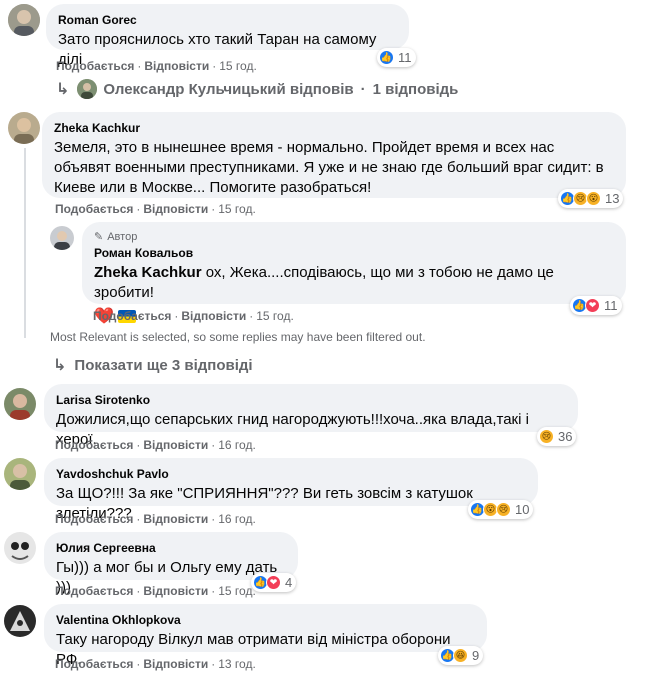  I want to click on like-icon: 👍, so click(386, 57).